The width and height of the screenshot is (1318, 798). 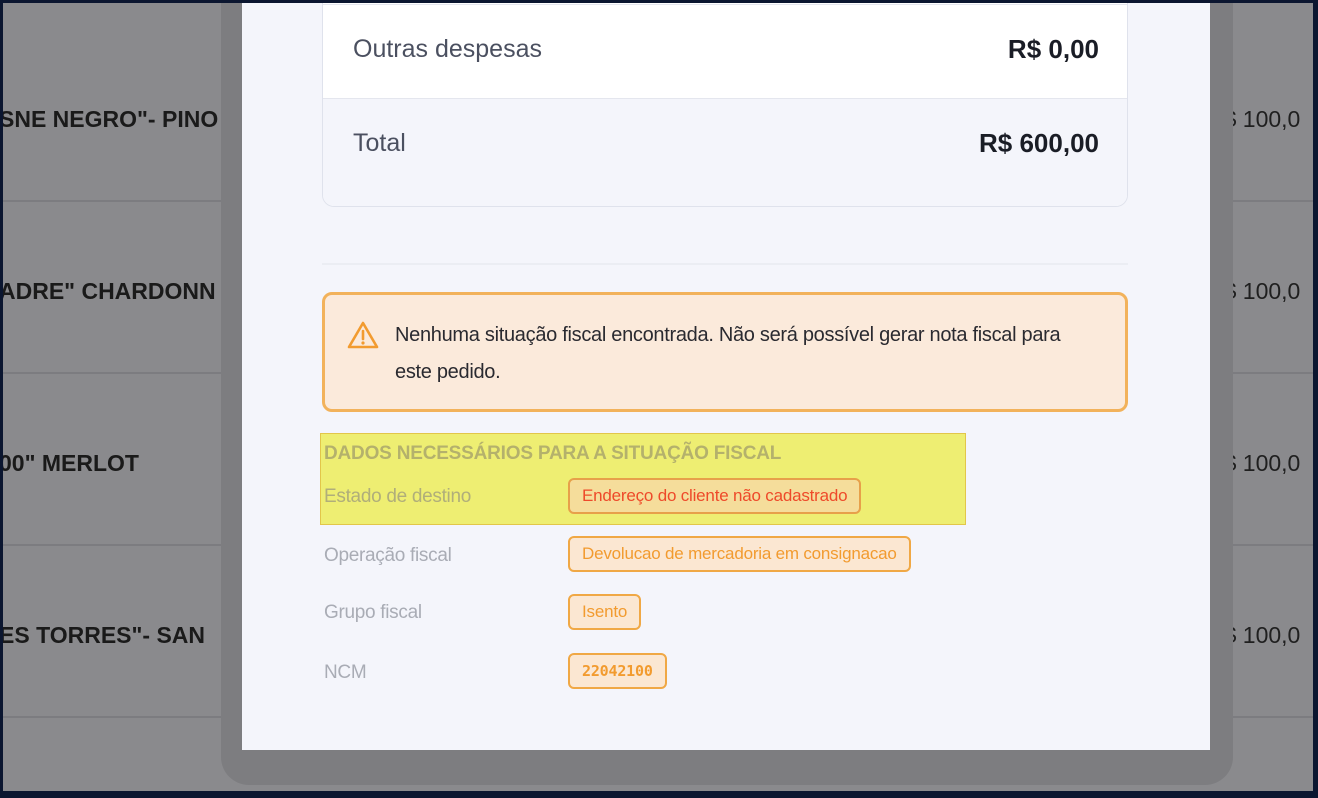 I want to click on ncm-badge: 22042100, so click(x=617, y=671).